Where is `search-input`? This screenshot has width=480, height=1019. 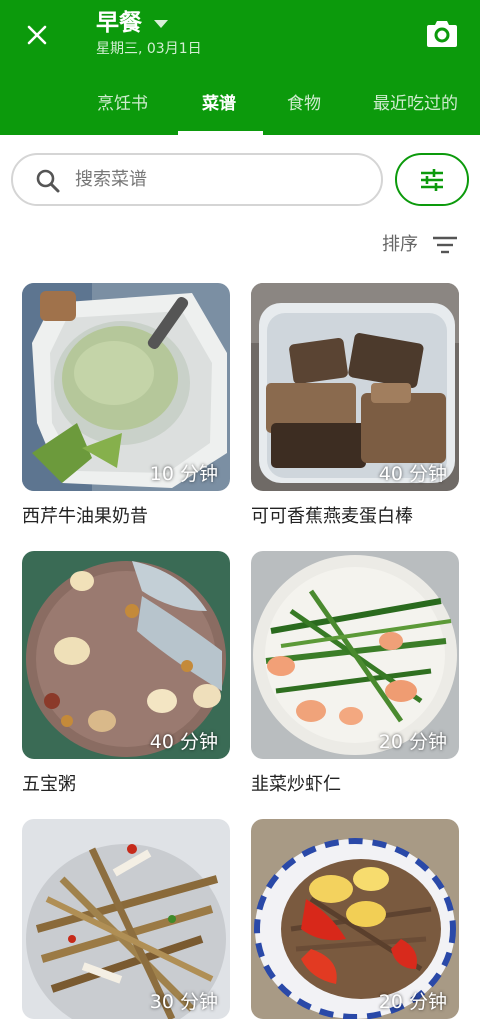
search-input is located at coordinates (220, 179).